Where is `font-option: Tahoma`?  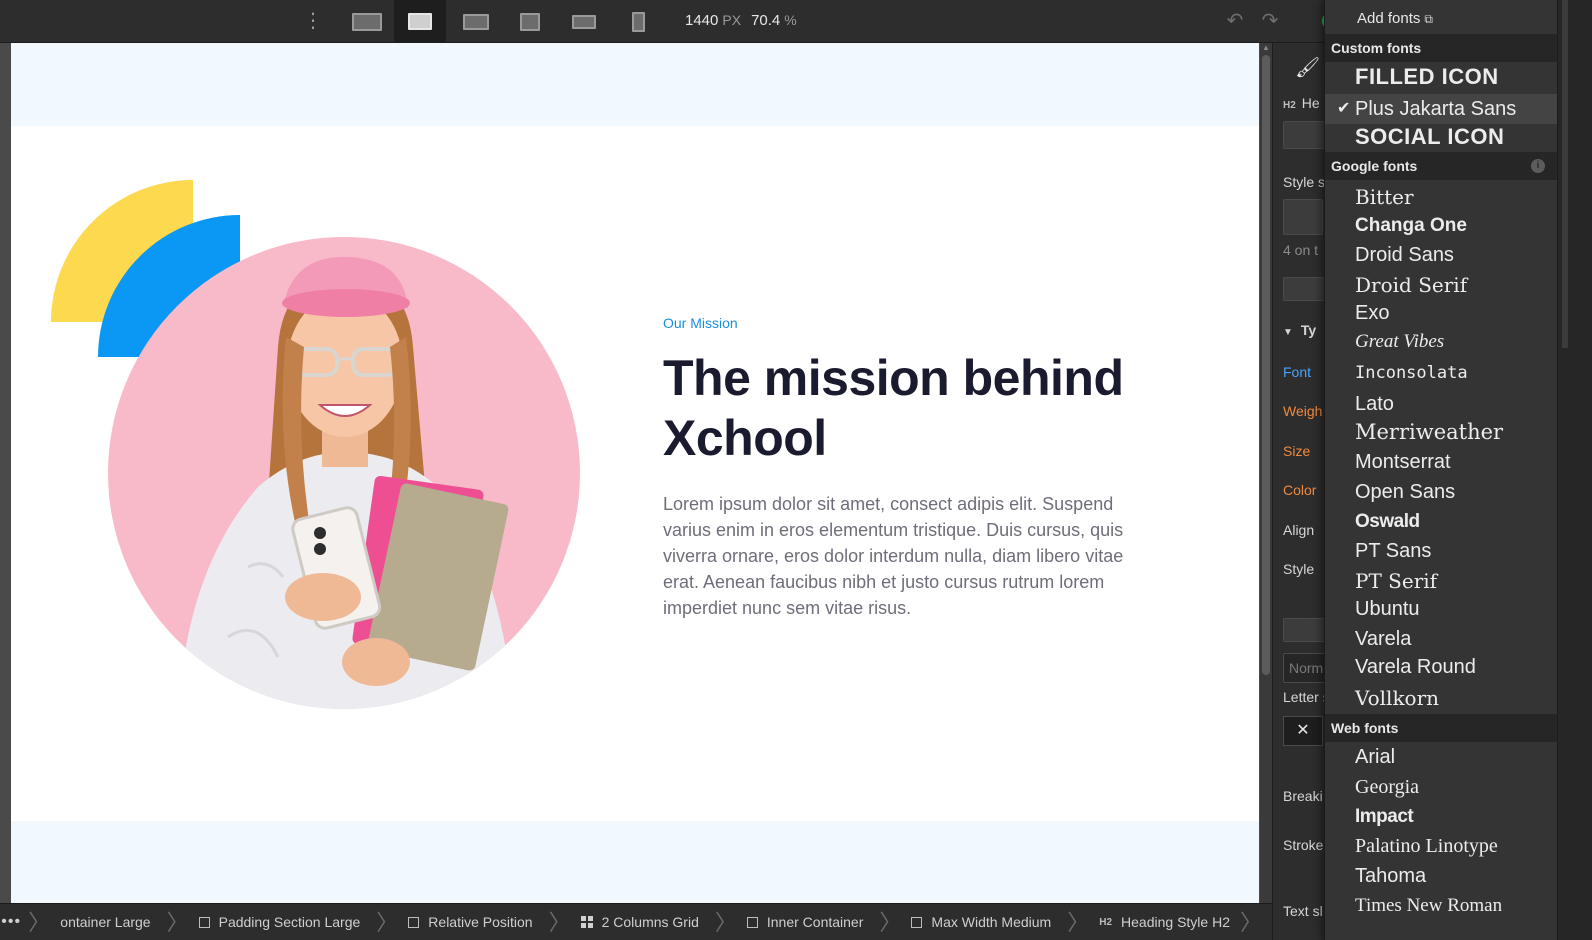
font-option: Tahoma is located at coordinates (1390, 876).